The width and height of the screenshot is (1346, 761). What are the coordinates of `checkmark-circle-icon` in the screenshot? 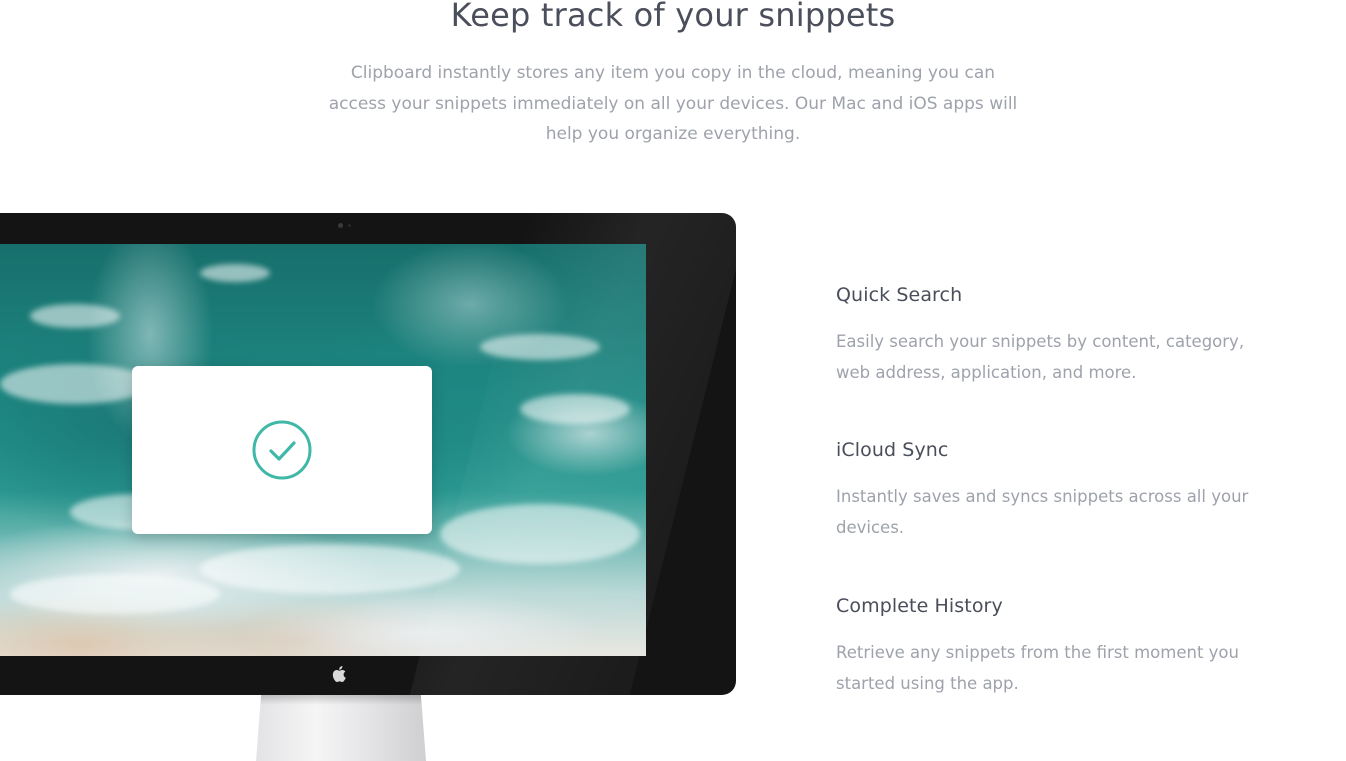 It's located at (282, 450).